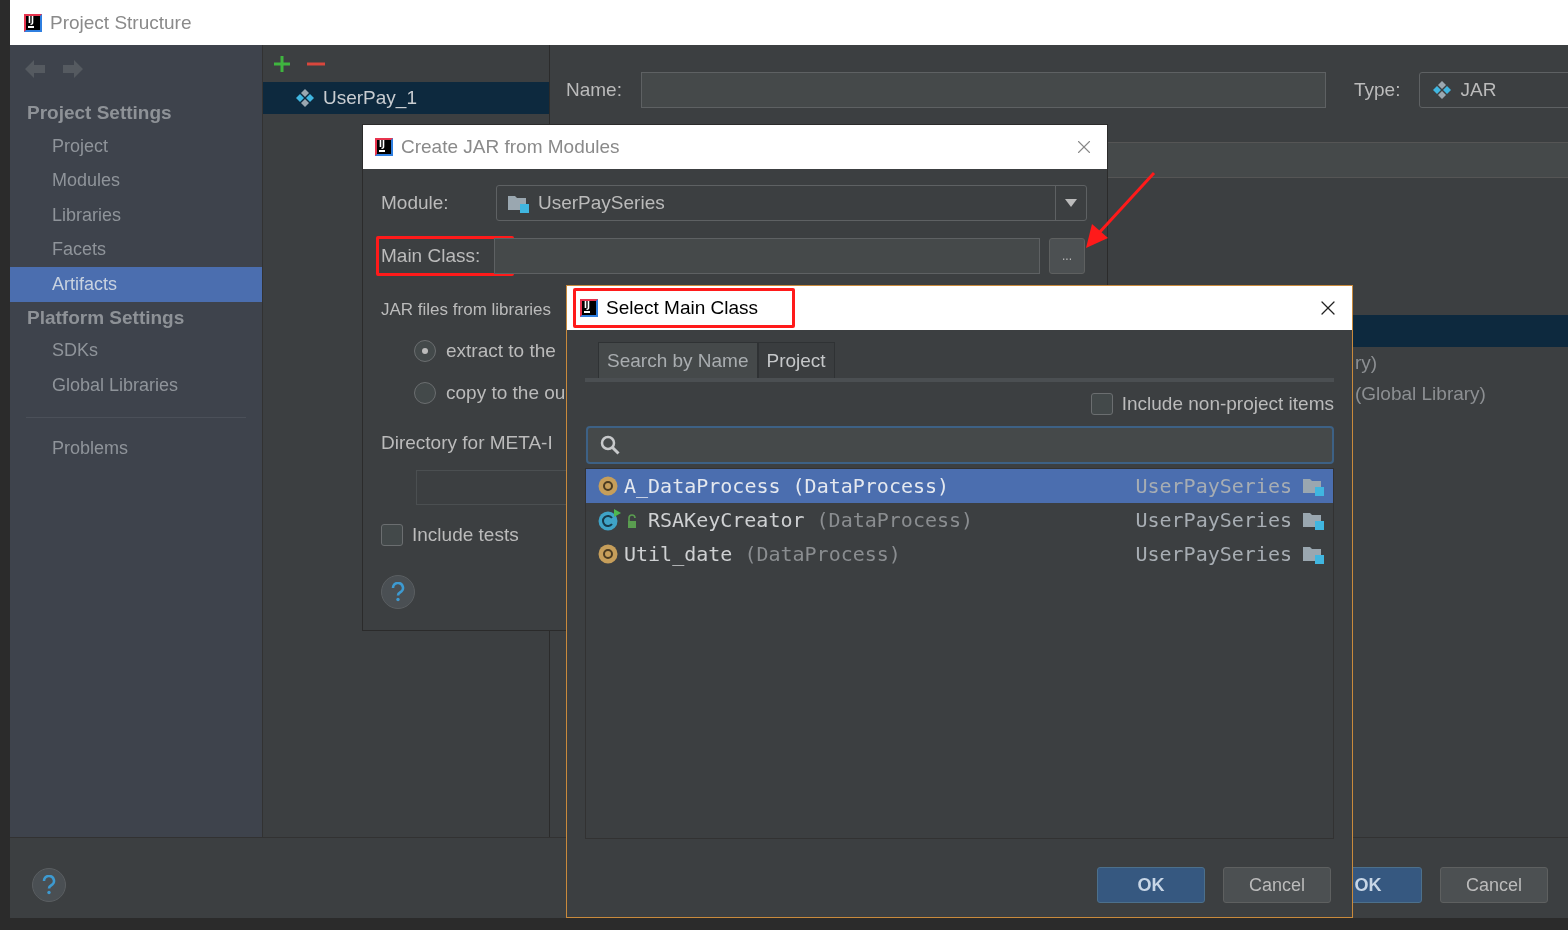  Describe the element at coordinates (99, 113) in the screenshot. I see `sidebar-heading: Project Settings` at that location.